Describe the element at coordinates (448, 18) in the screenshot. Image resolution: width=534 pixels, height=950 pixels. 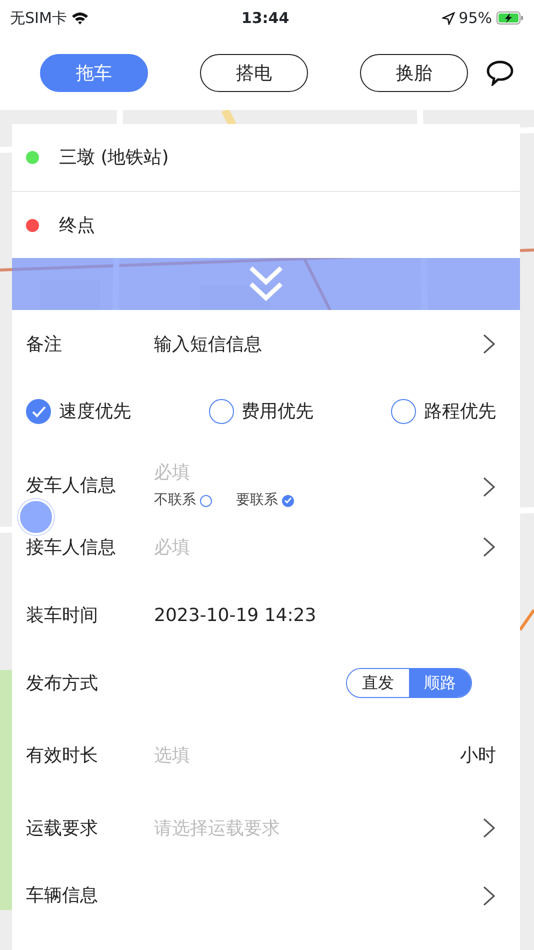
I see `location-arrow-icon` at that location.